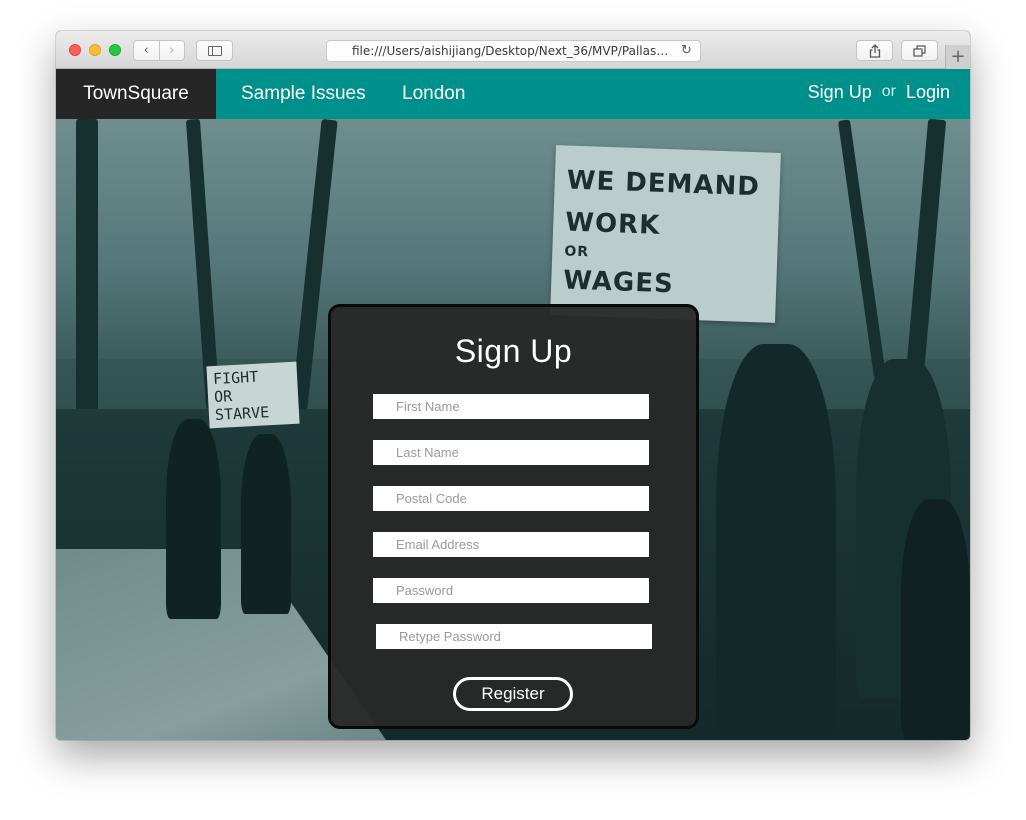  I want to click on chevron-left-icon: ‹, so click(146, 50).